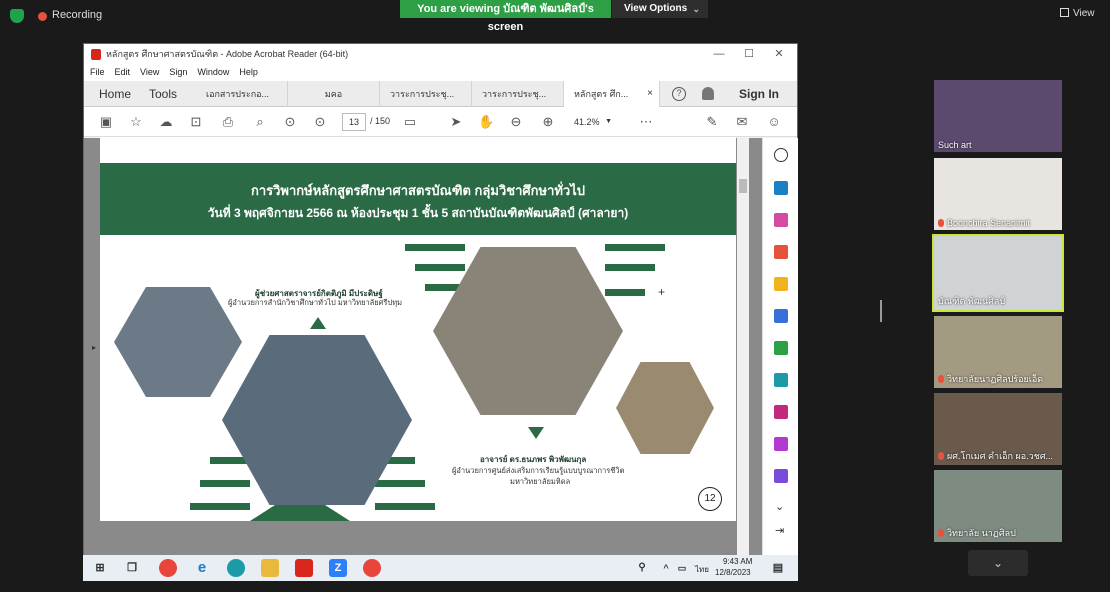 Image resolution: width=1110 pixels, height=592 pixels. I want to click on view-button: View, so click(1077, 13).